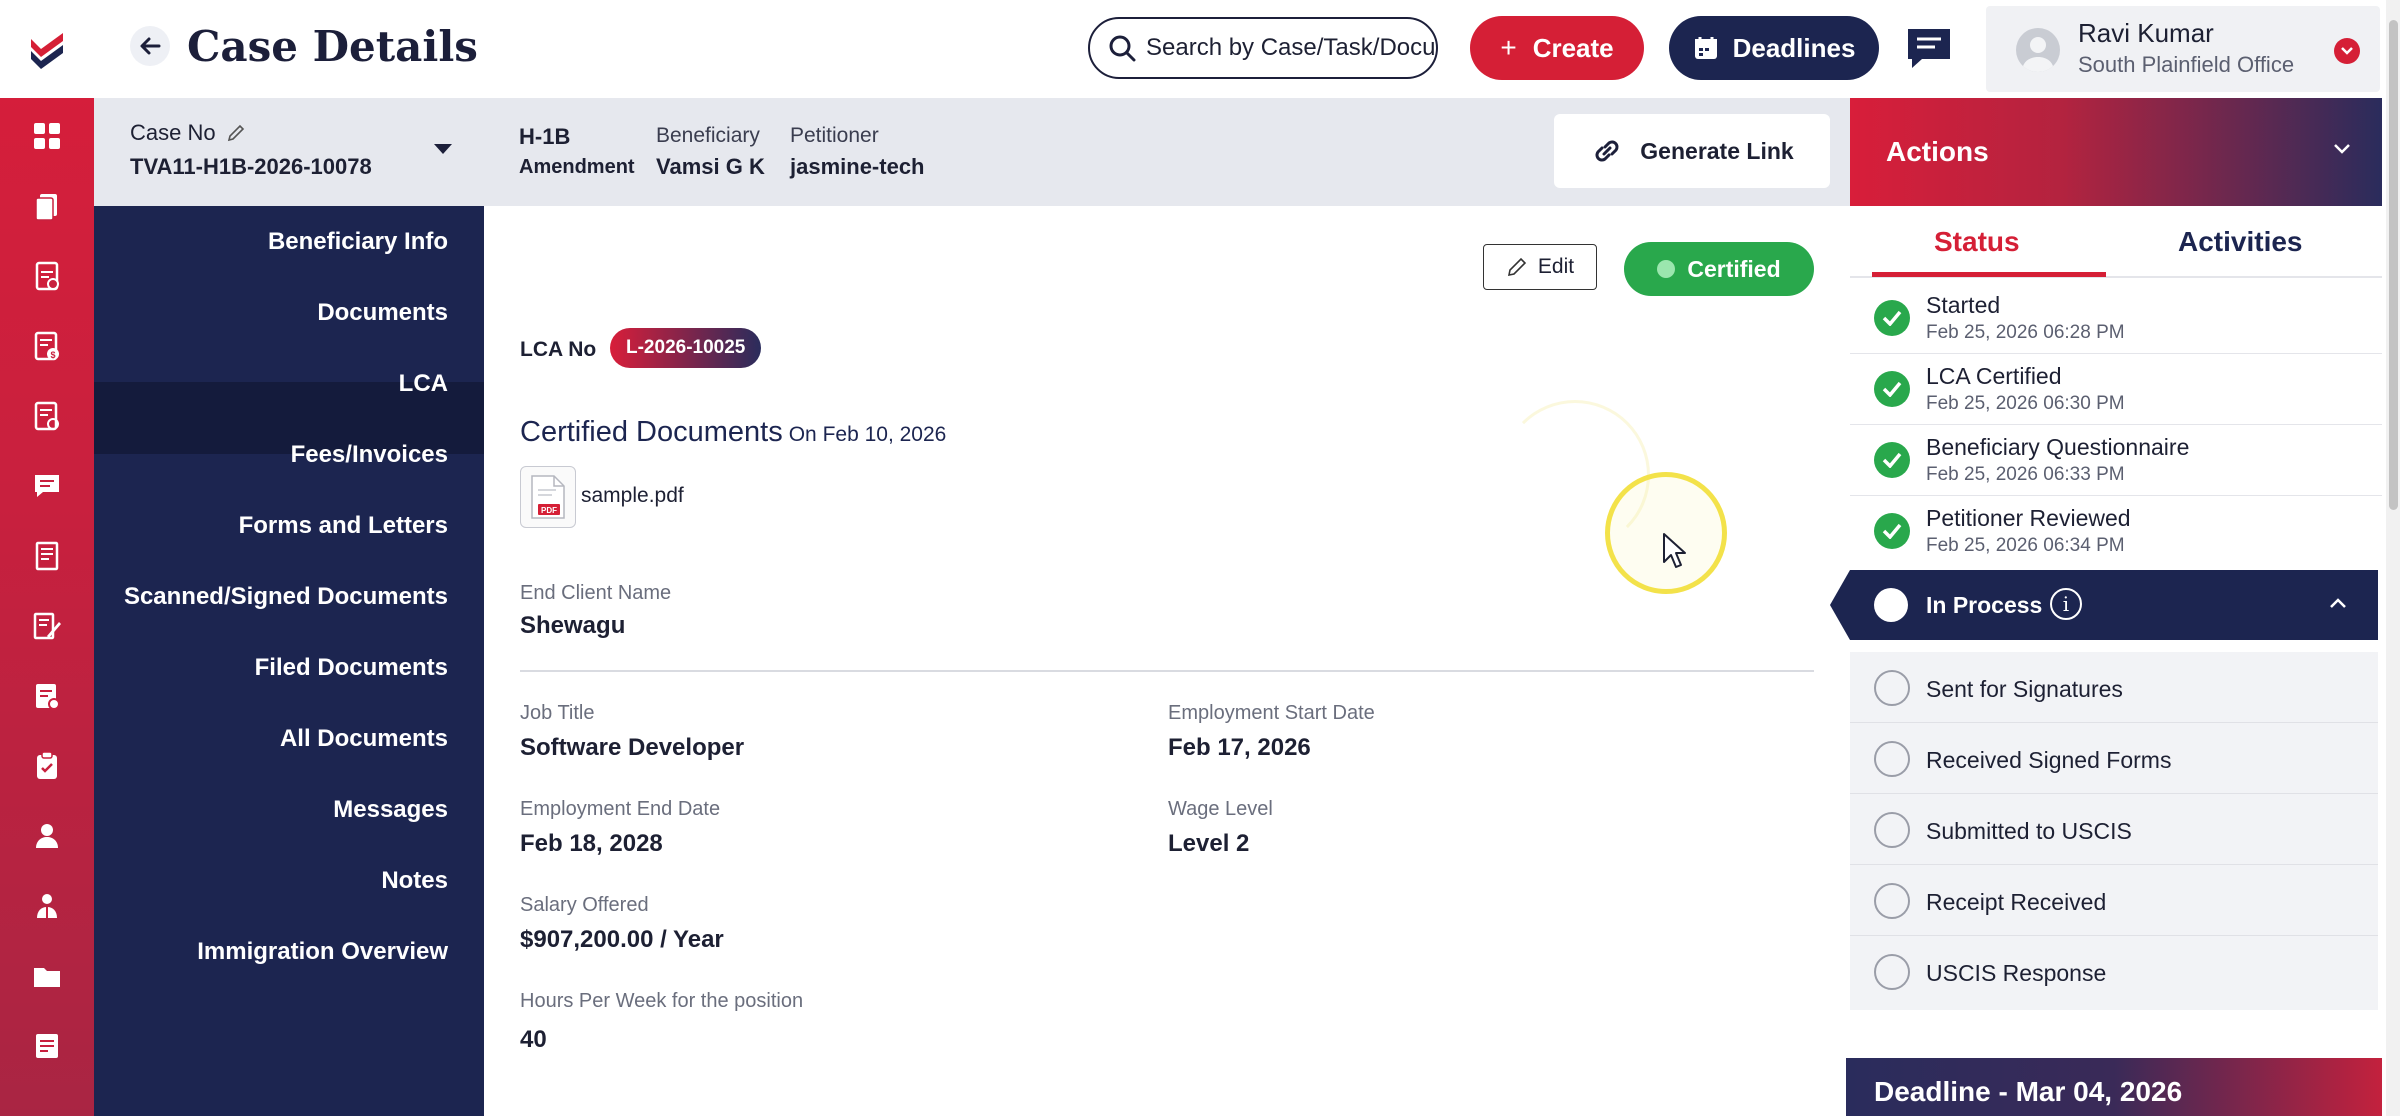  What do you see at coordinates (423, 384) in the screenshot?
I see `section-lca: LCA` at bounding box center [423, 384].